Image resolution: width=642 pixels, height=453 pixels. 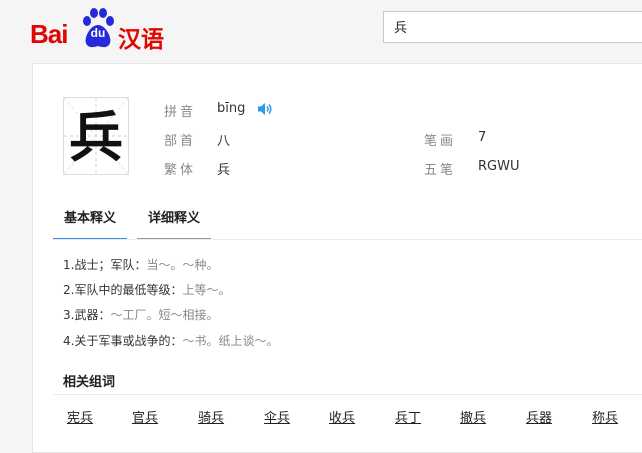 I want to click on search-box, so click(x=512, y=27).